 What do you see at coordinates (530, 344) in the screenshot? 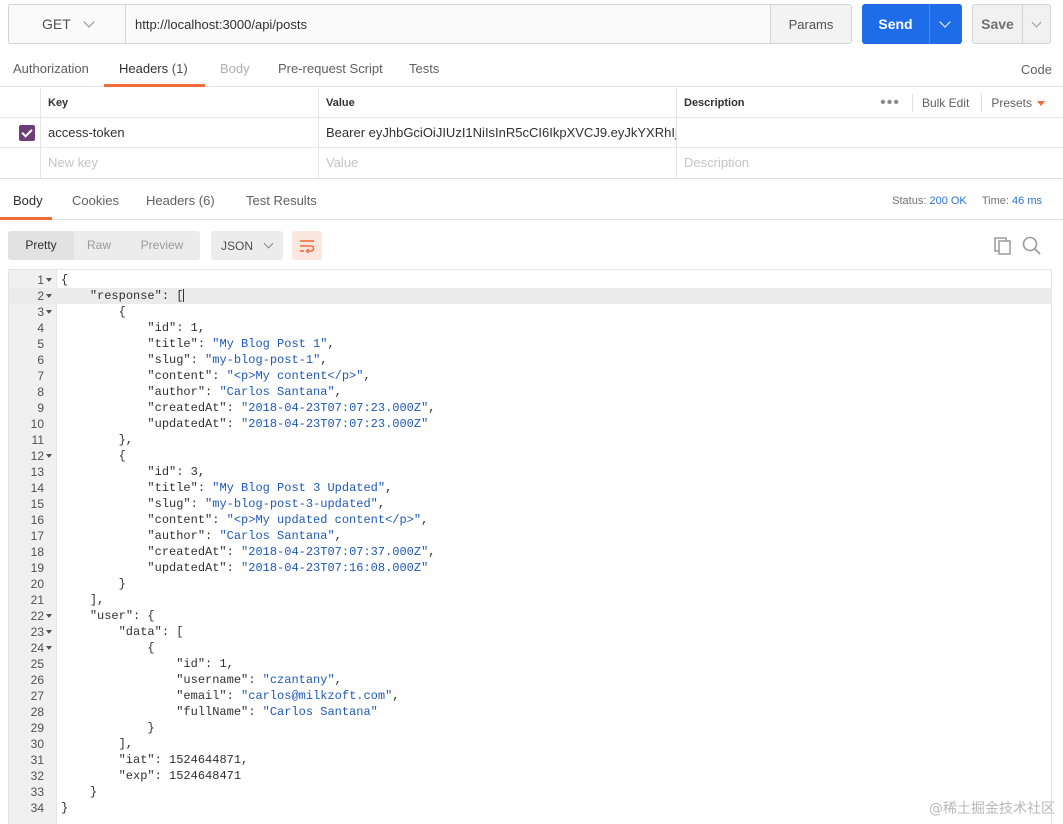
I see `code-line: 5 "title": "My Blog Post 1",` at bounding box center [530, 344].